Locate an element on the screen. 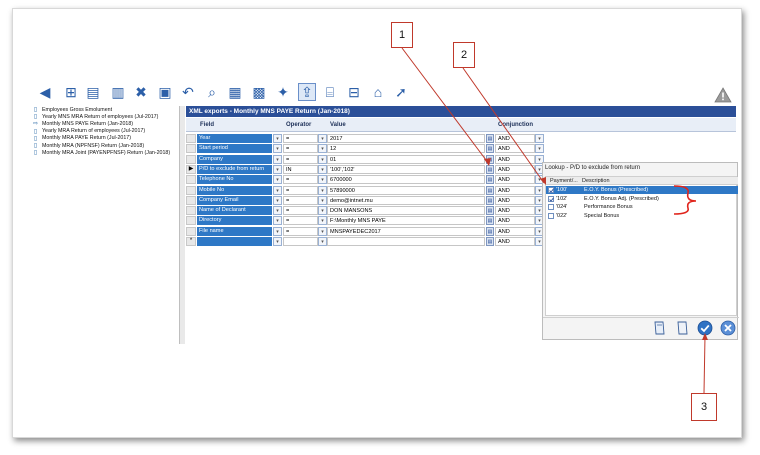  lookup-header-description: Description is located at coordinates (596, 181).